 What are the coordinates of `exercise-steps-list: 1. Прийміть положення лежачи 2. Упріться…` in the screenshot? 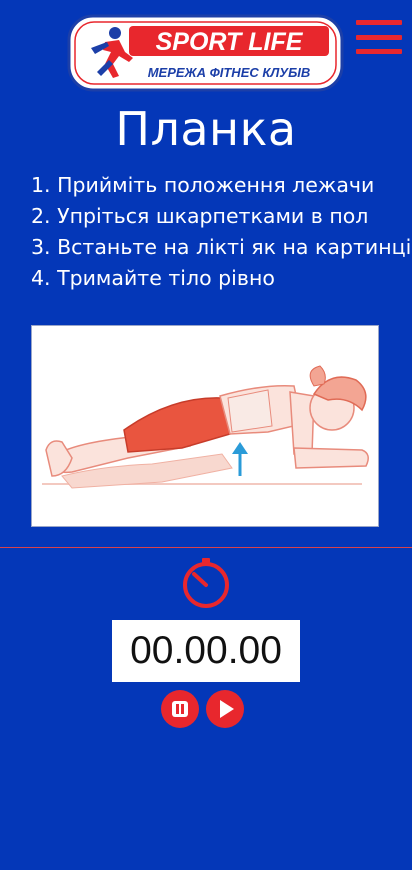 It's located at (221, 232).